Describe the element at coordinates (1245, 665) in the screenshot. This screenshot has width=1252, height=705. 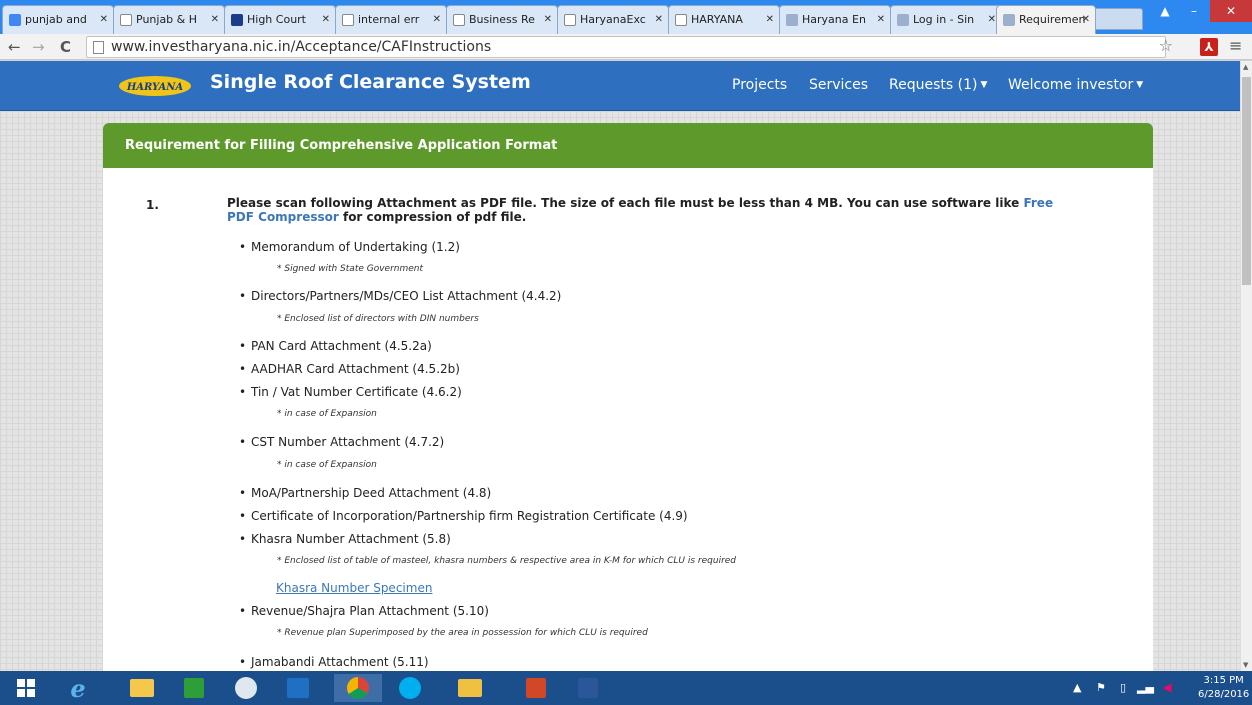
I see `scroll-down-icon: ▼` at that location.